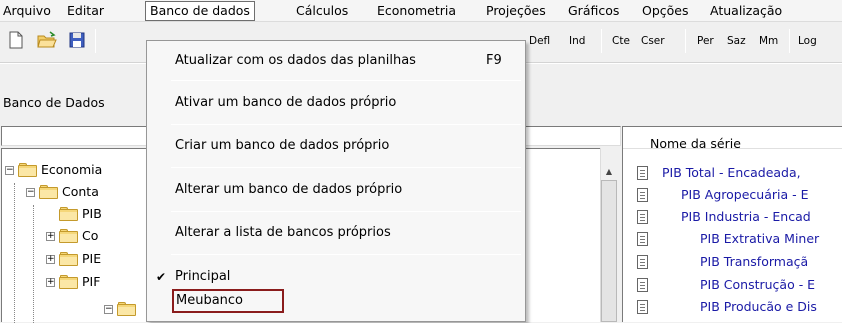 This screenshot has height=323, width=842. What do you see at coordinates (200, 11) in the screenshot?
I see `menu-banco-de-dados: Banco de dados` at bounding box center [200, 11].